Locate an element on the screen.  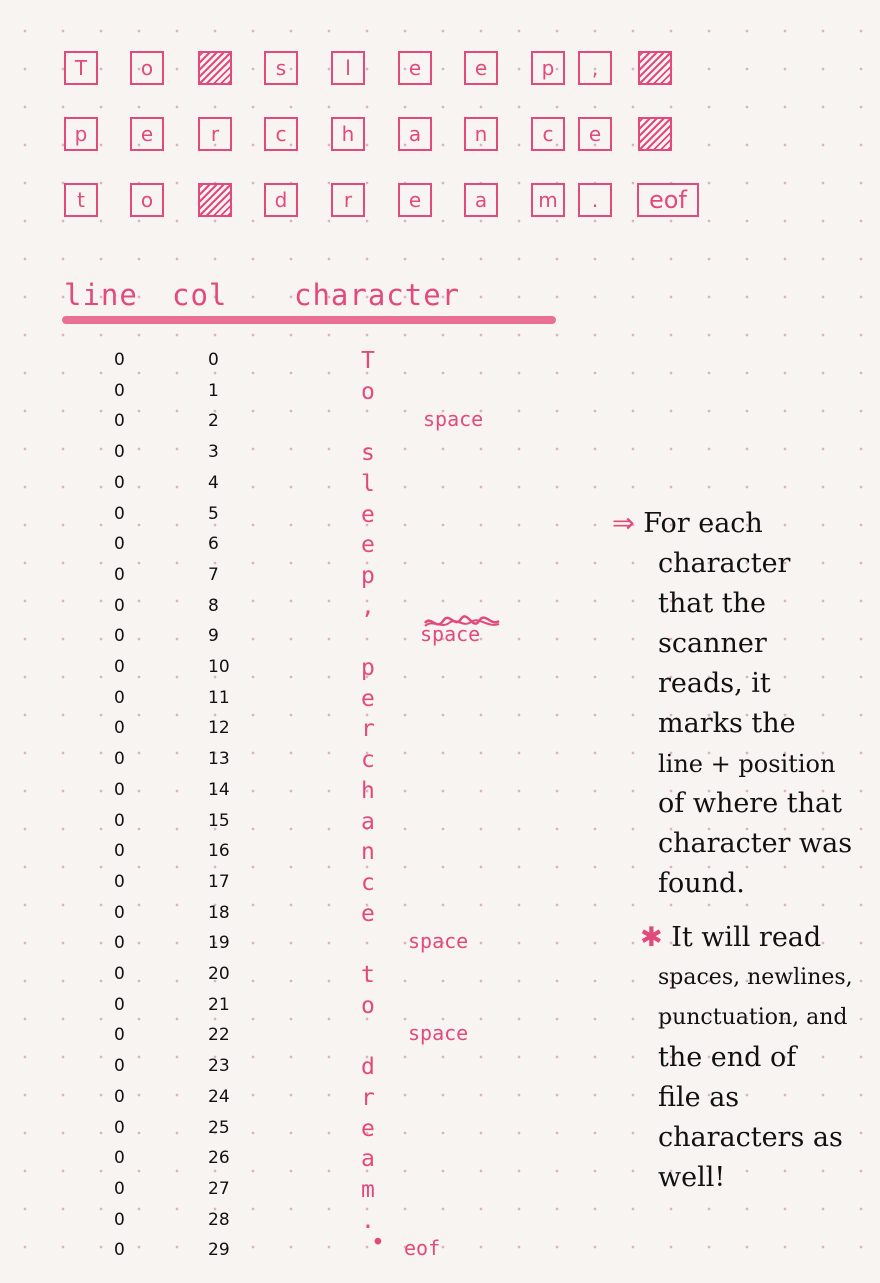
char-box: n is located at coordinates (481, 134).